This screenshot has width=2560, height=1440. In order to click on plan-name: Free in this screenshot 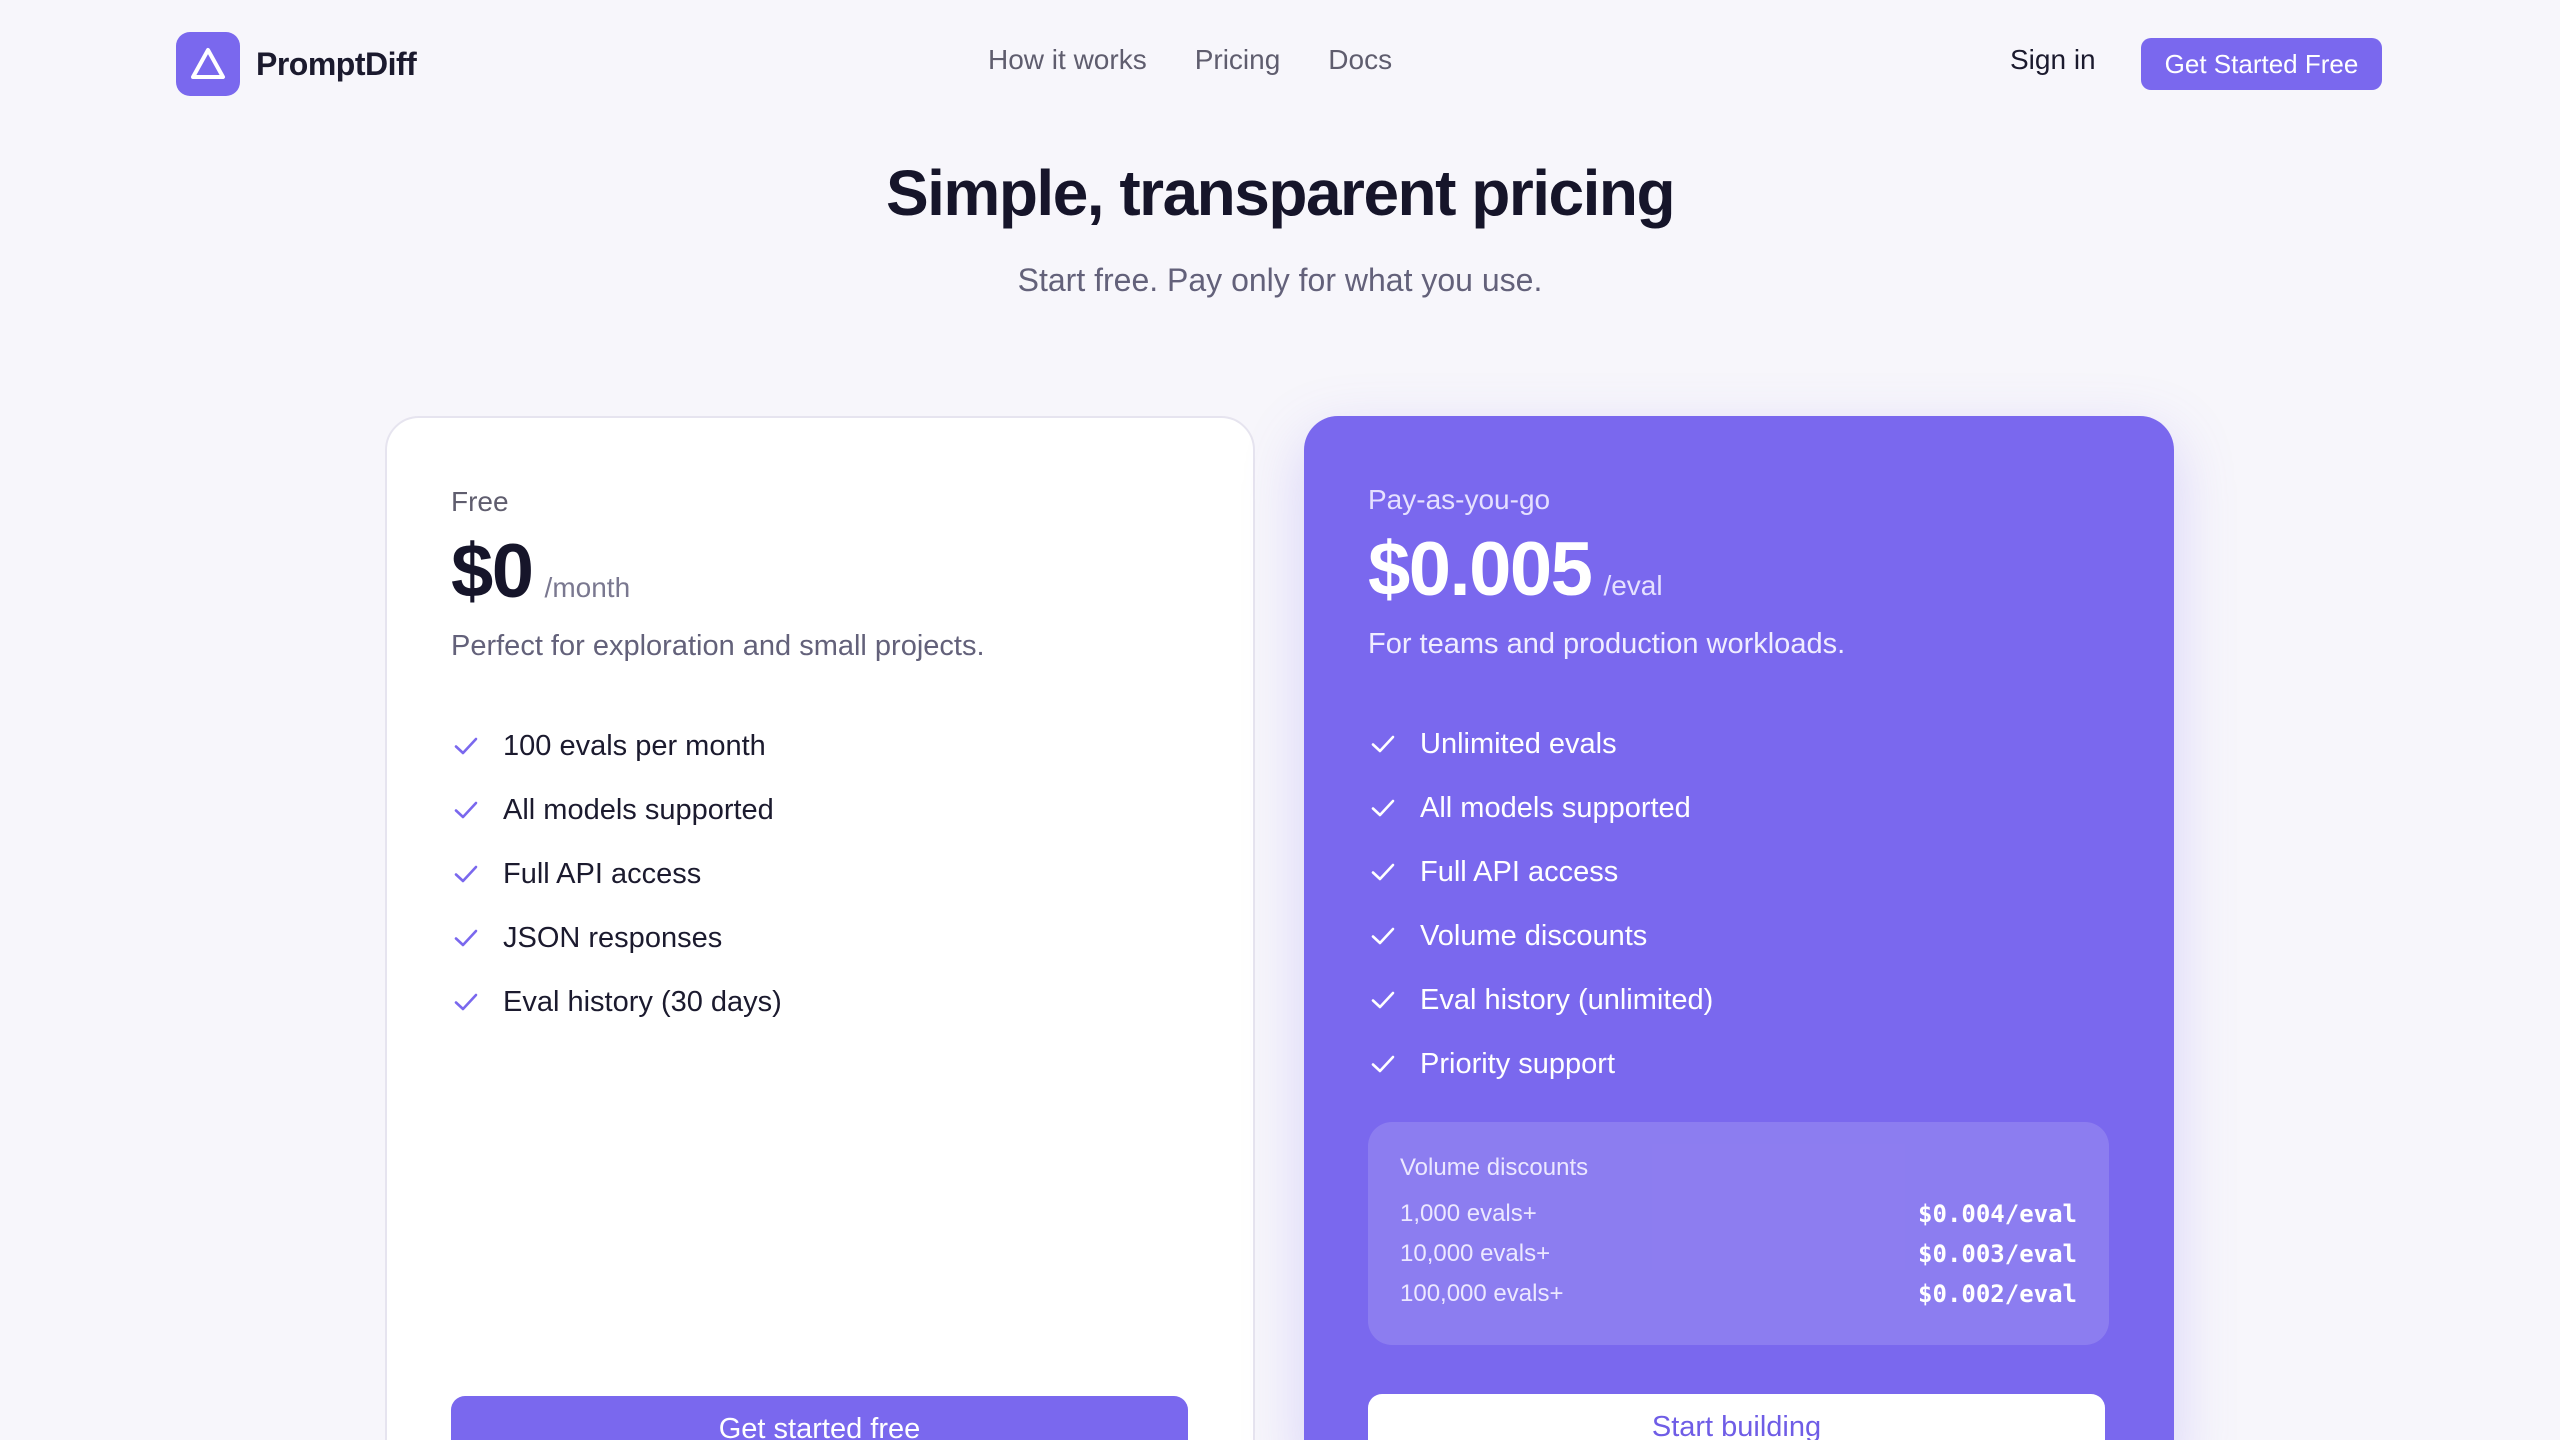, I will do `click(480, 501)`.